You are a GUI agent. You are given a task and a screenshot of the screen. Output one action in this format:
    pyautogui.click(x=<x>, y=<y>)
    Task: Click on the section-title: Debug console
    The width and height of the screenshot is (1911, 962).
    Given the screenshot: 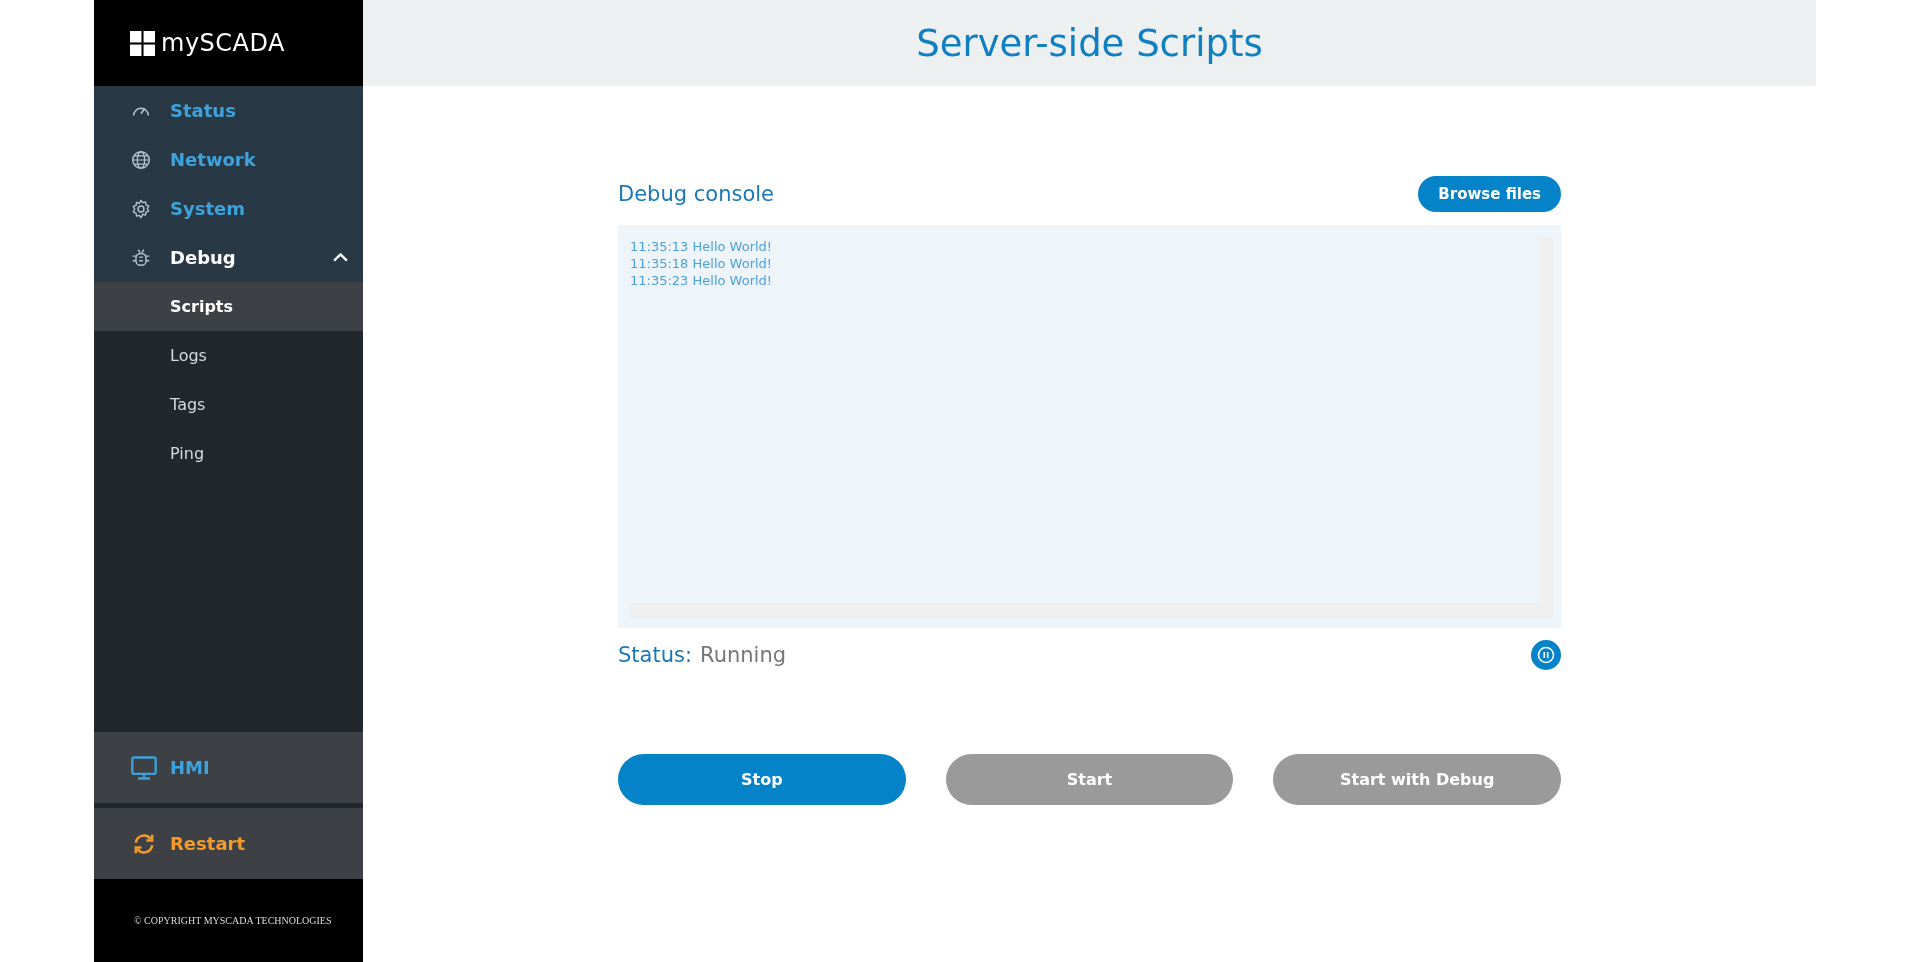 What is the action you would take?
    pyautogui.click(x=696, y=194)
    